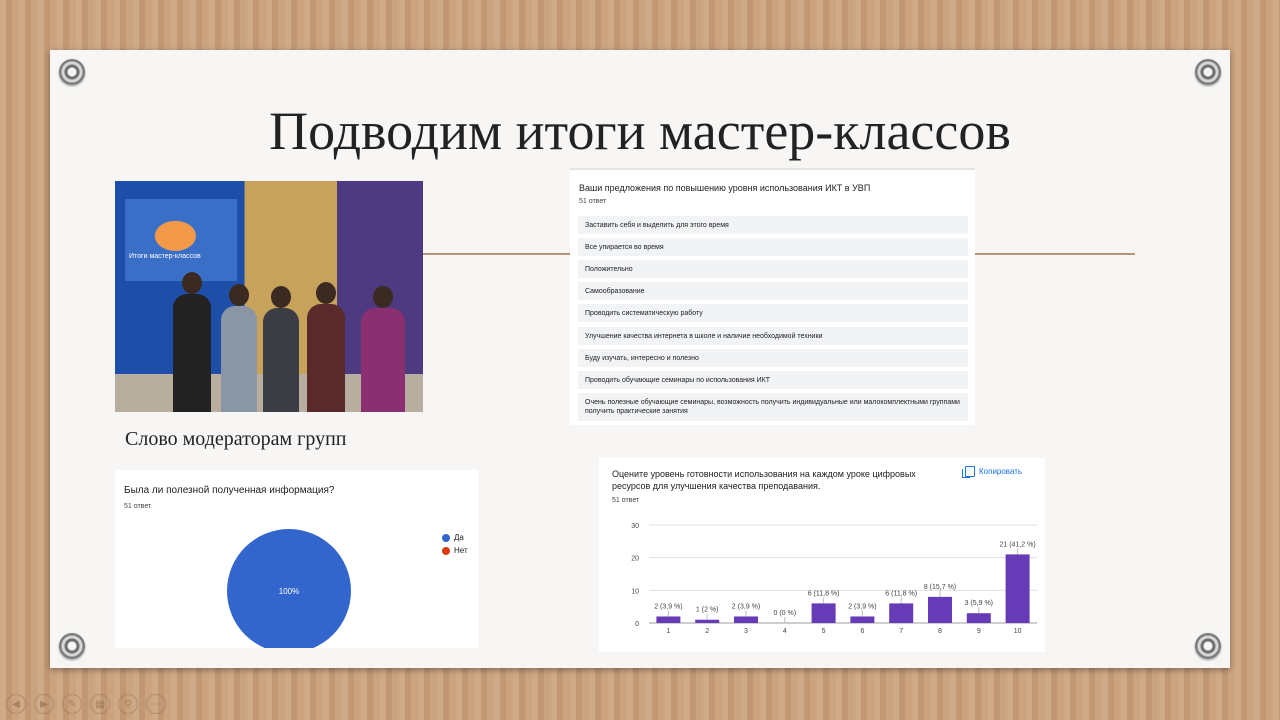 Image resolution: width=1280 pixels, height=720 pixels. Describe the element at coordinates (707, 610) in the screenshot. I see `data-label: 1 (2 %)` at that location.